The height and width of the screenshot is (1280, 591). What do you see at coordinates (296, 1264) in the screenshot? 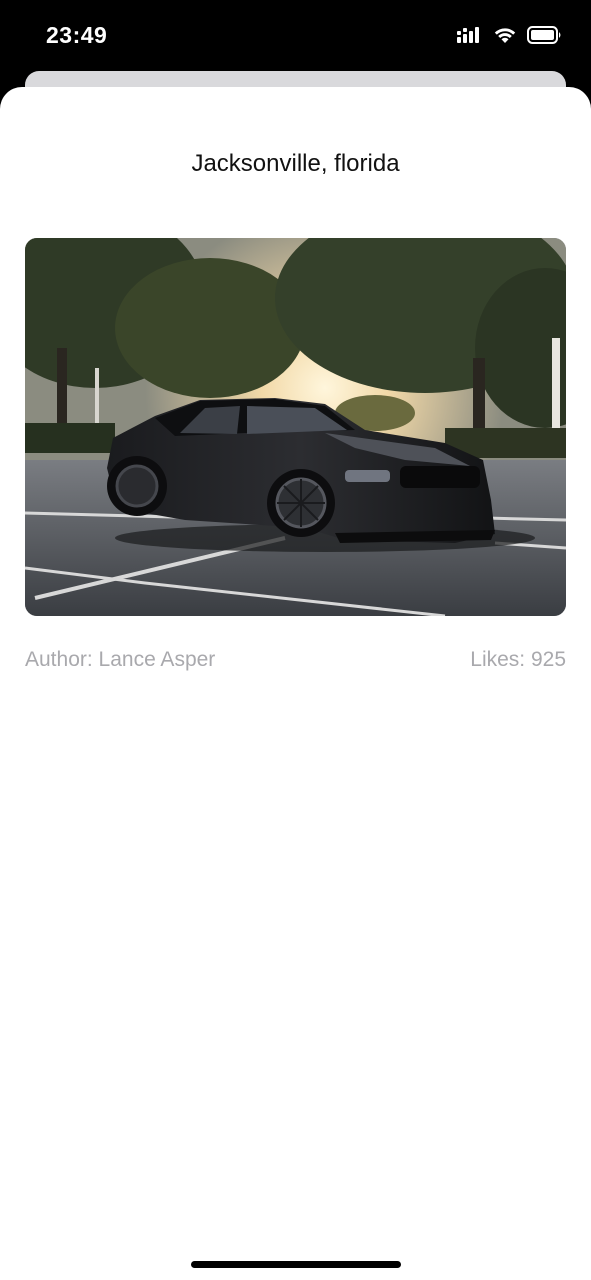
I see `home-indicator` at bounding box center [296, 1264].